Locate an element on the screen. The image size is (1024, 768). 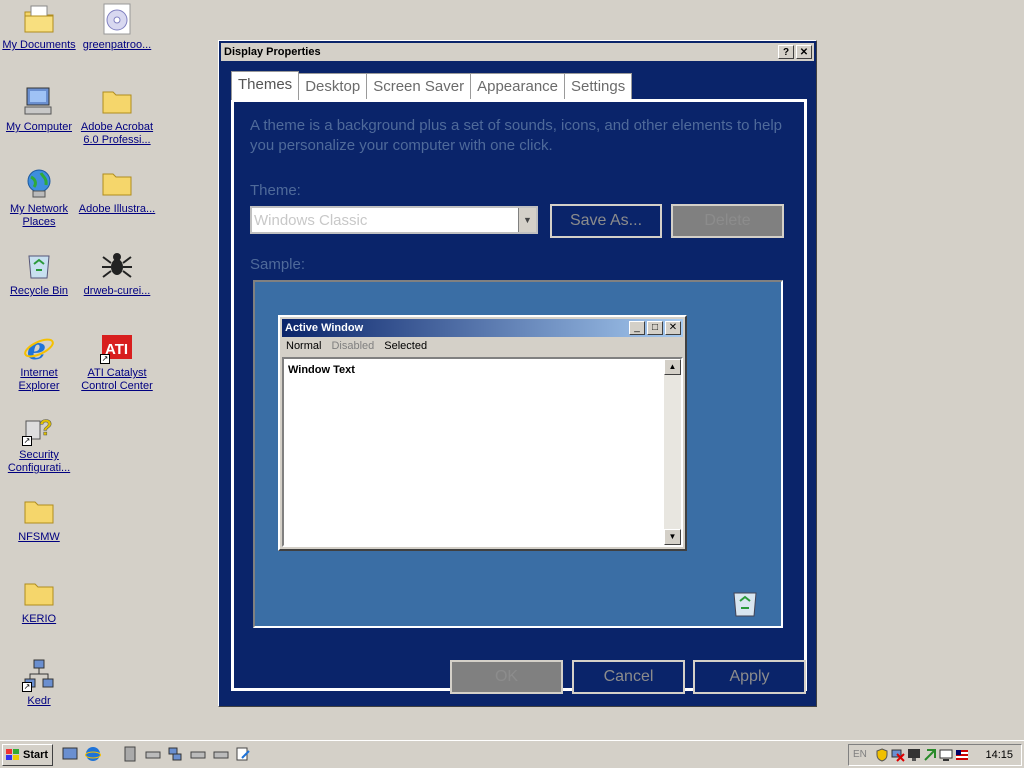
show-desktop-icon is located at coordinates (70, 754).